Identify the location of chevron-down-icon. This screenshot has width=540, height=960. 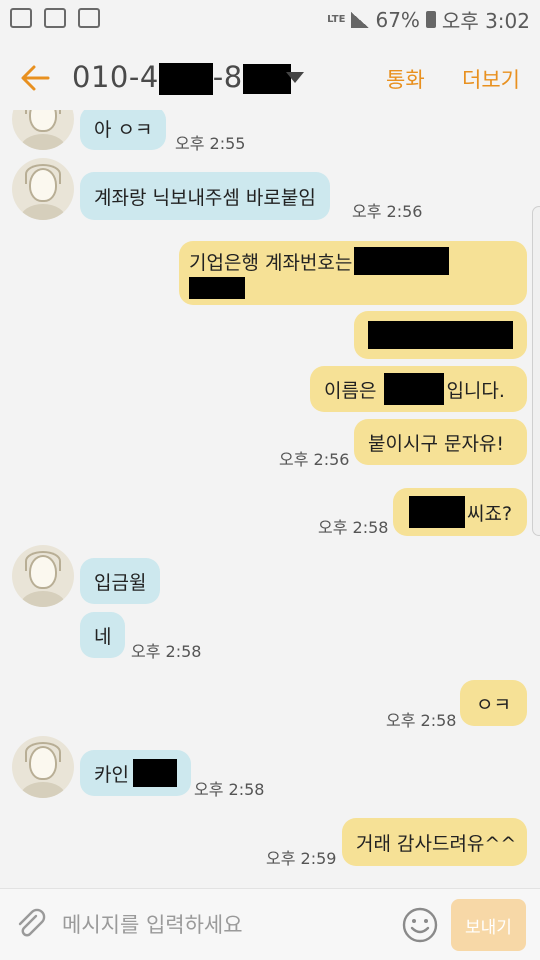
(295, 77).